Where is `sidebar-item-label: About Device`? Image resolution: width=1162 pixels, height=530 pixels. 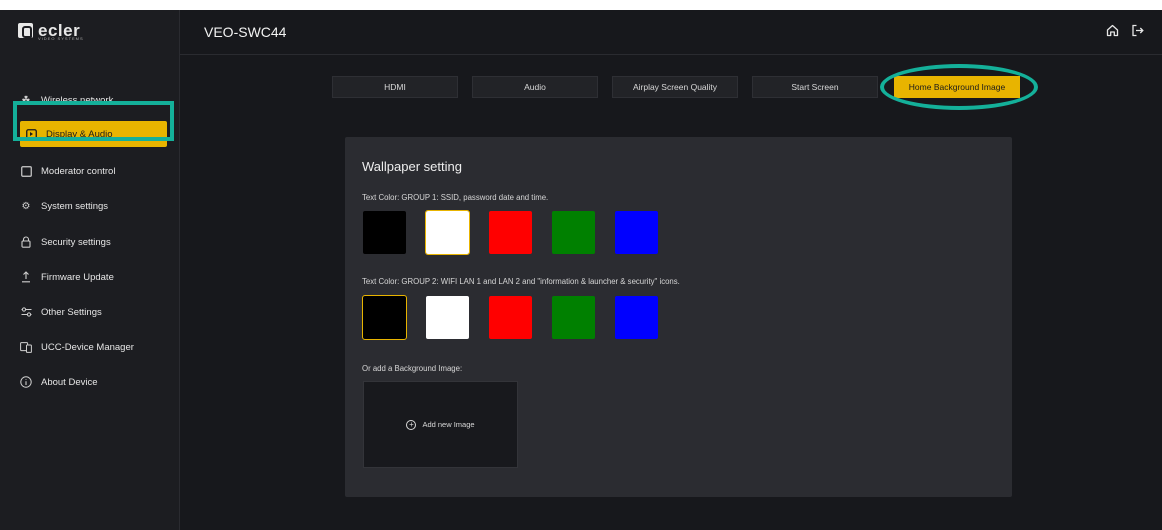 sidebar-item-label: About Device is located at coordinates (69, 382).